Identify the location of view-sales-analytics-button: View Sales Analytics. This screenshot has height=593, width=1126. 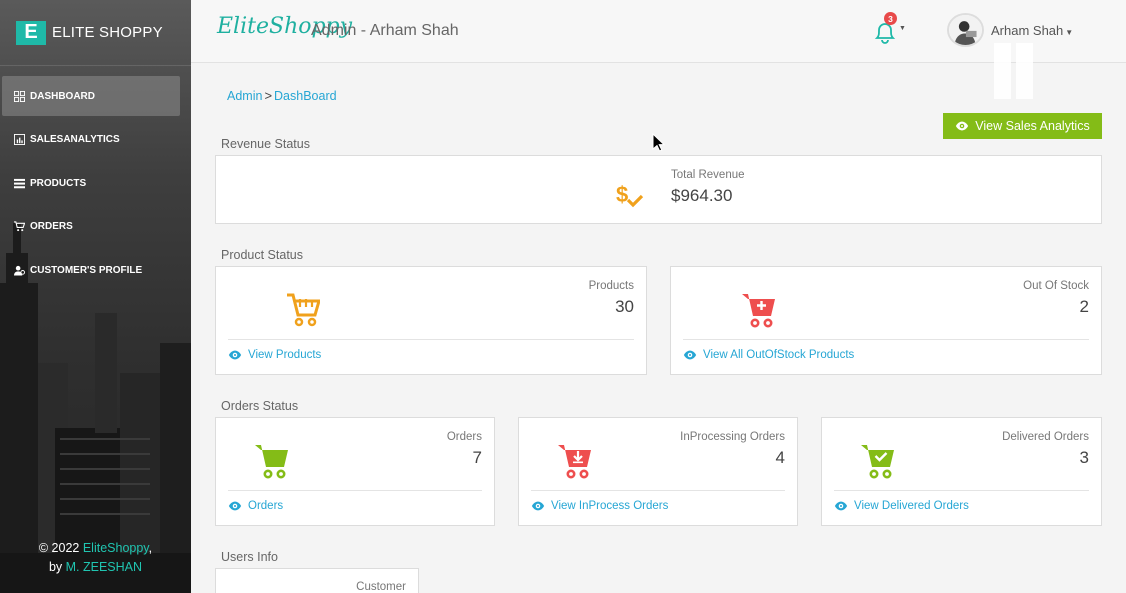
(1022, 126).